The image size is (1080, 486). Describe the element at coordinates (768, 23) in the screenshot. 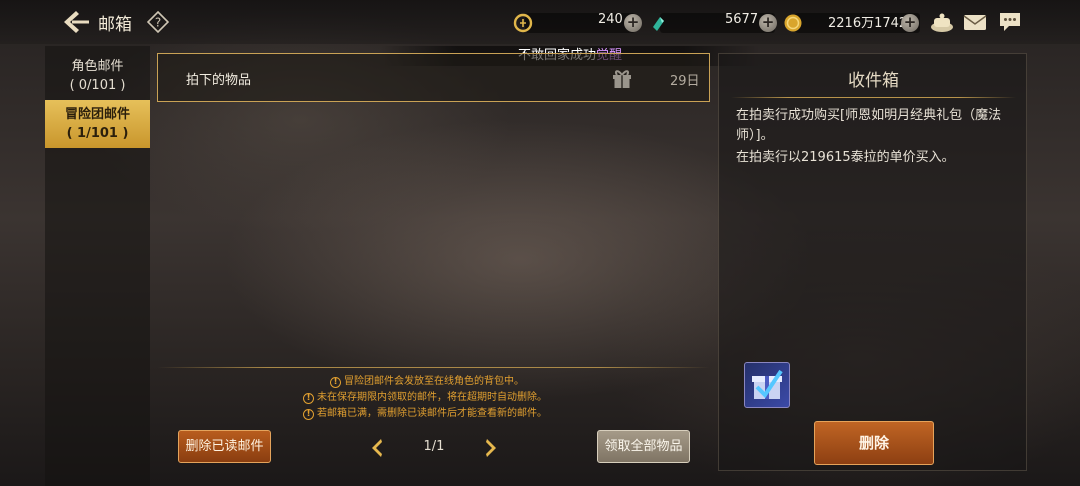

I see `add-crystal-button: +` at that location.